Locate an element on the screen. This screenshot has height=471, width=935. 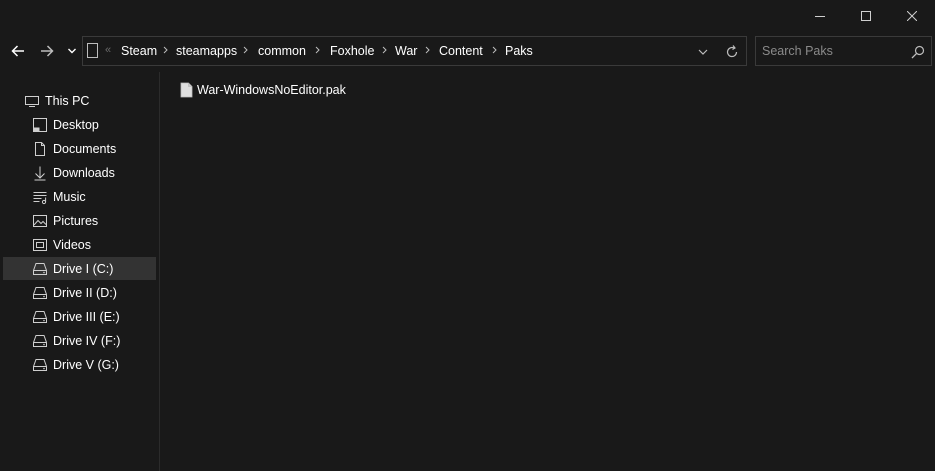
video-icon is located at coordinates (40, 245).